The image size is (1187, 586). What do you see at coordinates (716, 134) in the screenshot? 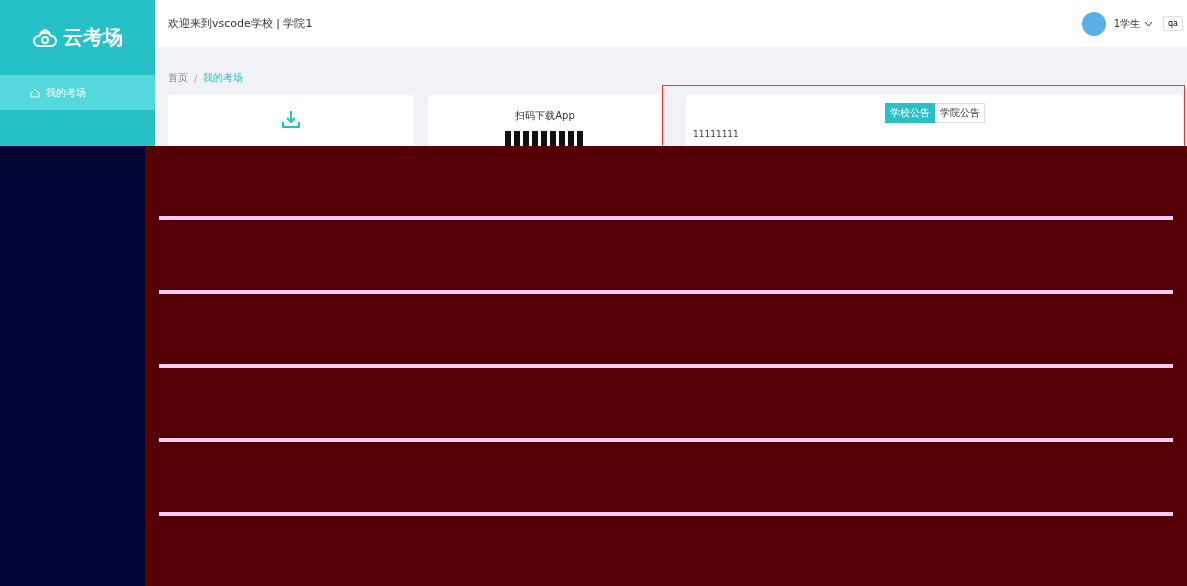
I see `notice-text: 11111111` at bounding box center [716, 134].